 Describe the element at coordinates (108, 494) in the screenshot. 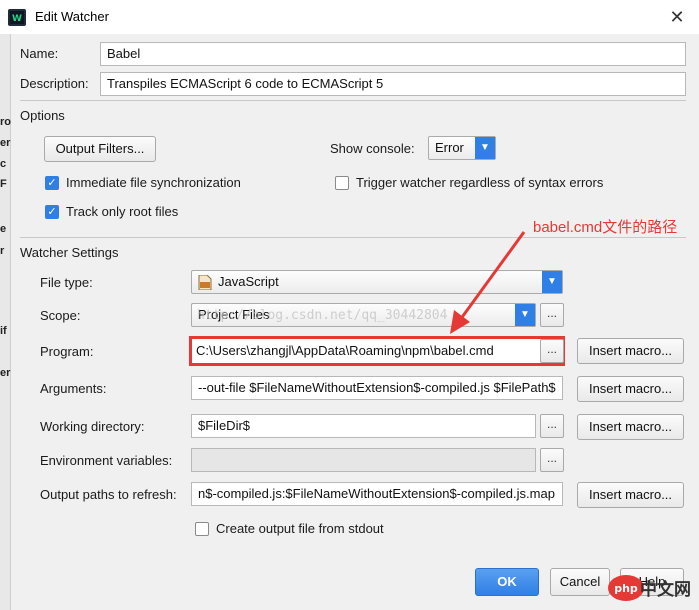

I see `output-paths-label: Output paths to refresh:` at that location.